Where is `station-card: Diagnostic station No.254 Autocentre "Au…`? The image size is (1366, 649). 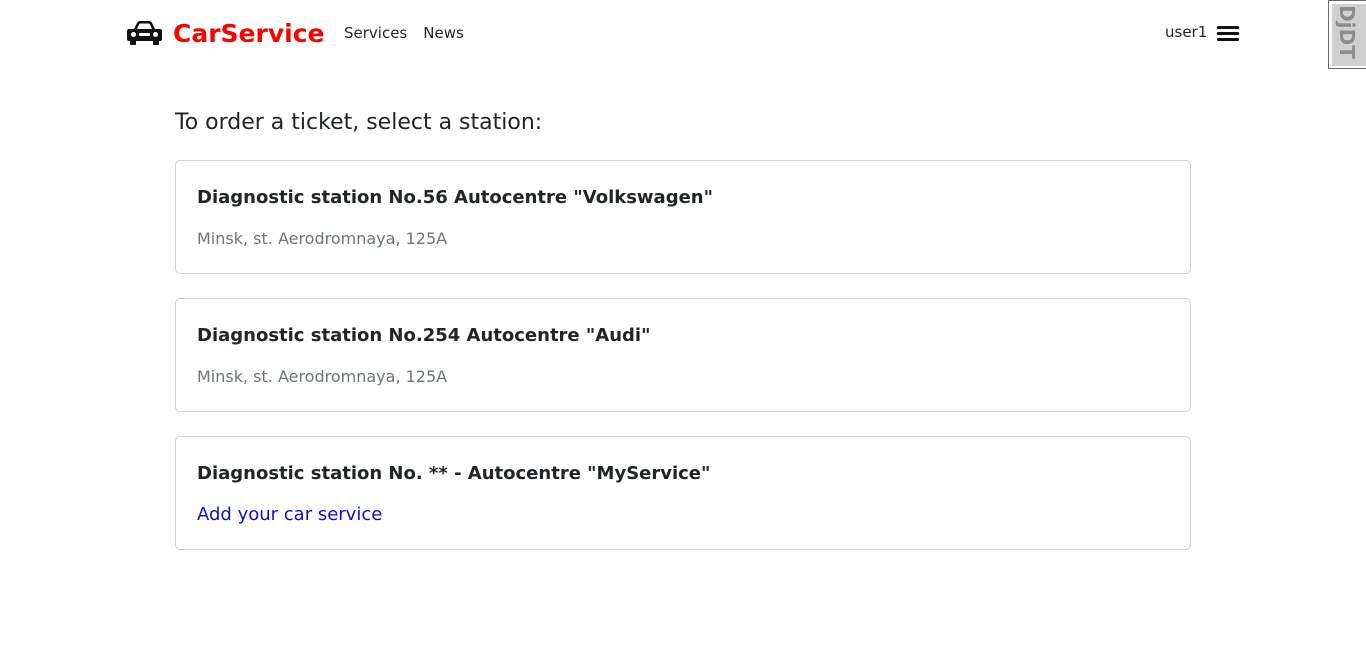
station-card: Diagnostic station No.254 Autocentre "Au… is located at coordinates (683, 355).